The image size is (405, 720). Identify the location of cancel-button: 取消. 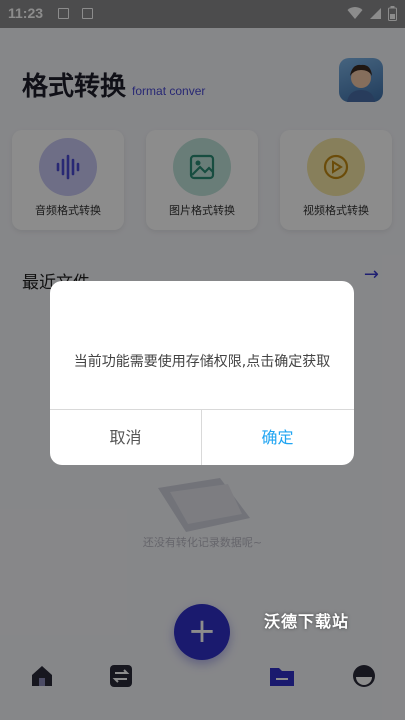
(125, 437).